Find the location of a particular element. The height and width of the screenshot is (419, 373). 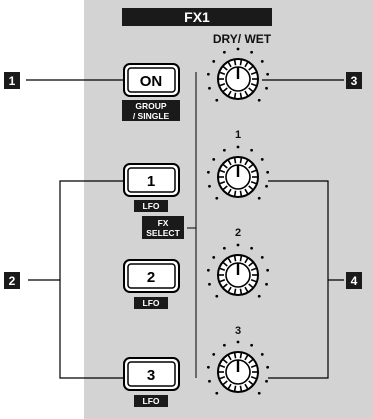

on-button: ON is located at coordinates (151, 80).